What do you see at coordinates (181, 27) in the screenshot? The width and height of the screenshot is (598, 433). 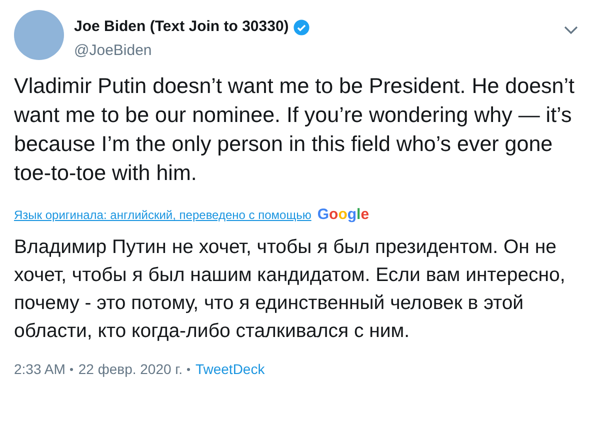 I see `author-name: Joe Biden (Text Join to 30330)` at bounding box center [181, 27].